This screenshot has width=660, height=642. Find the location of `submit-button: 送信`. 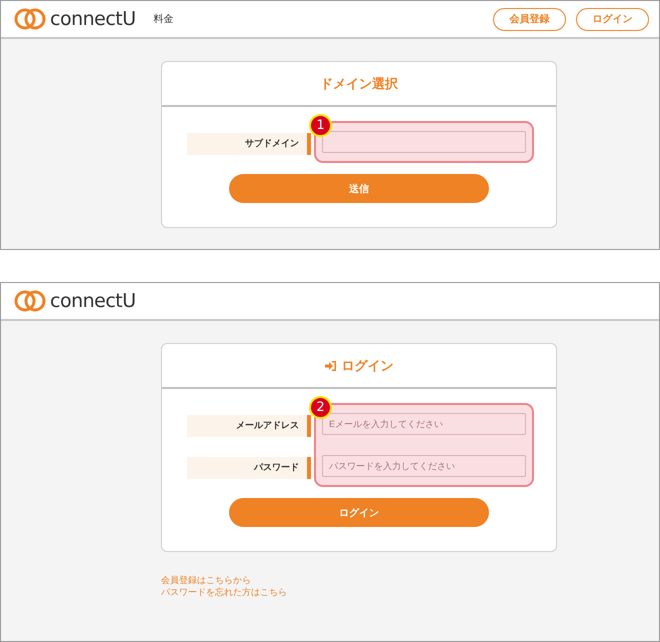

submit-button: 送信 is located at coordinates (359, 188).